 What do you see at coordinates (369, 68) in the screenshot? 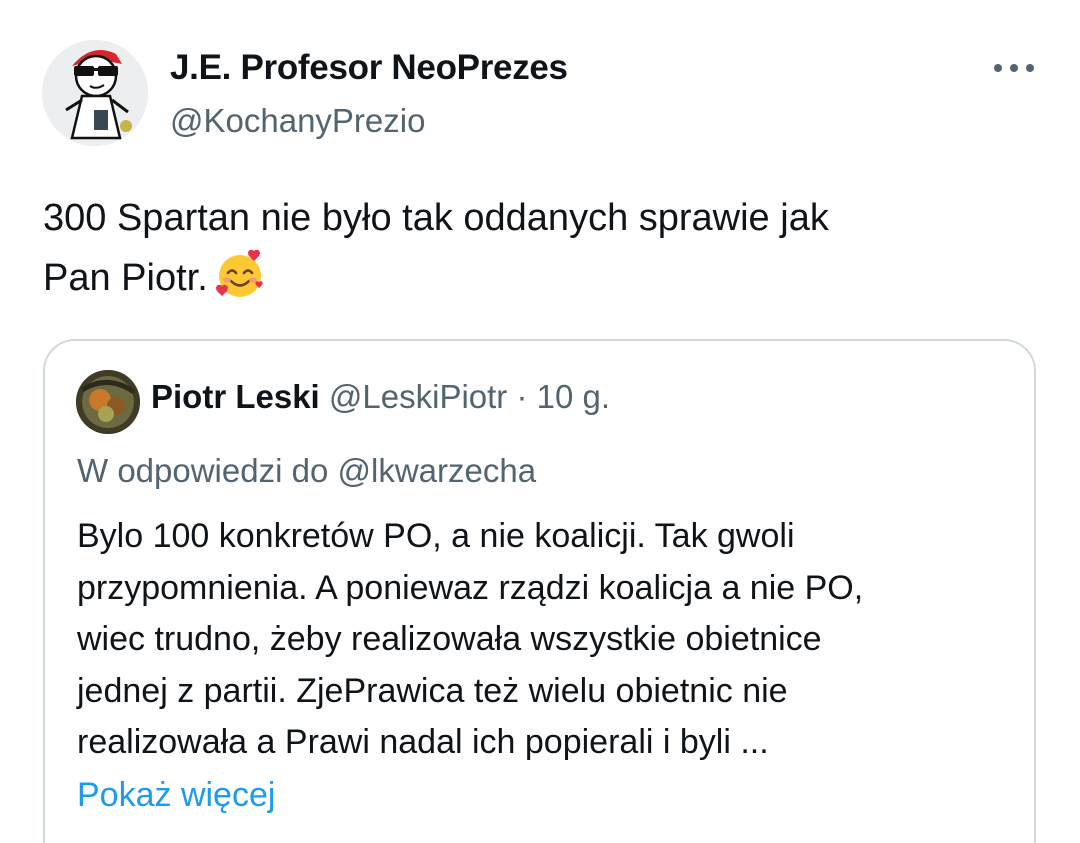
I see `author-name: J.E. Profesor NeoPrezes` at bounding box center [369, 68].